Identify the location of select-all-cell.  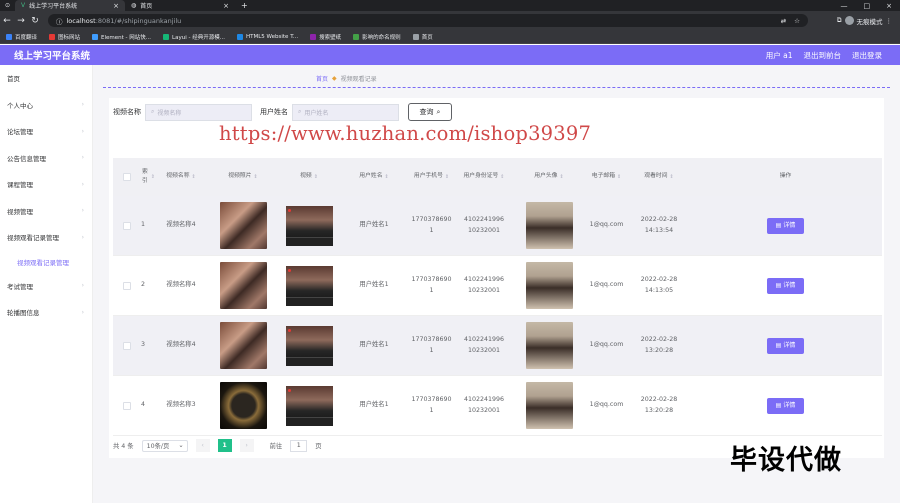
(127, 177).